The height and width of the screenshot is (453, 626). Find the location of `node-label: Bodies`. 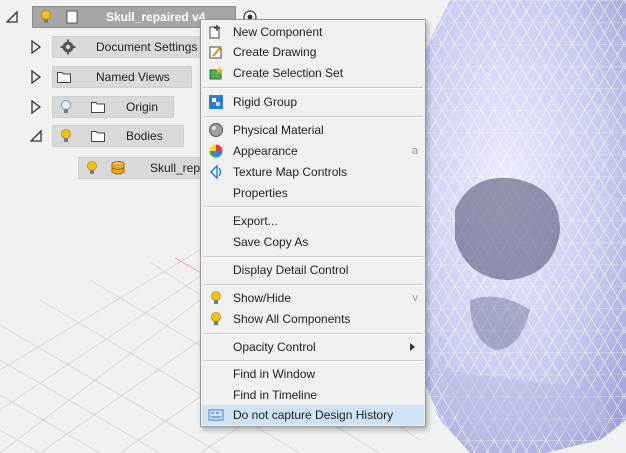

node-label: Bodies is located at coordinates (144, 136).